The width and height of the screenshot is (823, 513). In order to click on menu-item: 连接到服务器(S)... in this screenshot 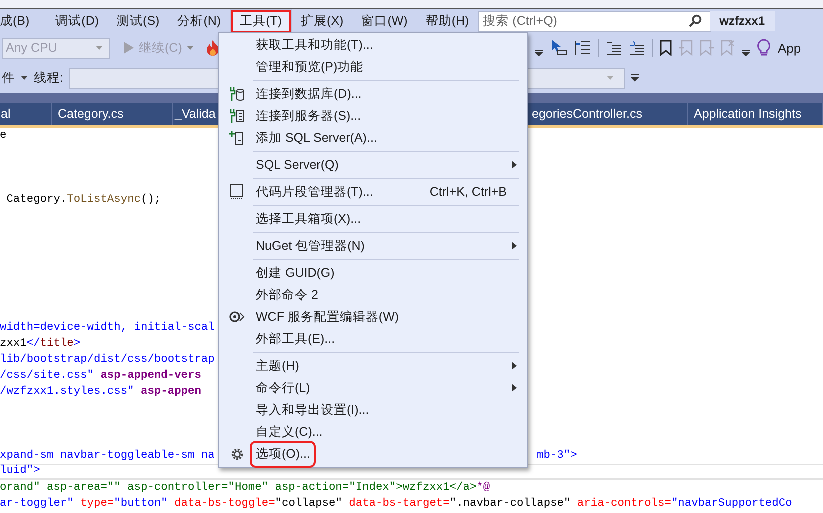, I will do `click(373, 116)`.